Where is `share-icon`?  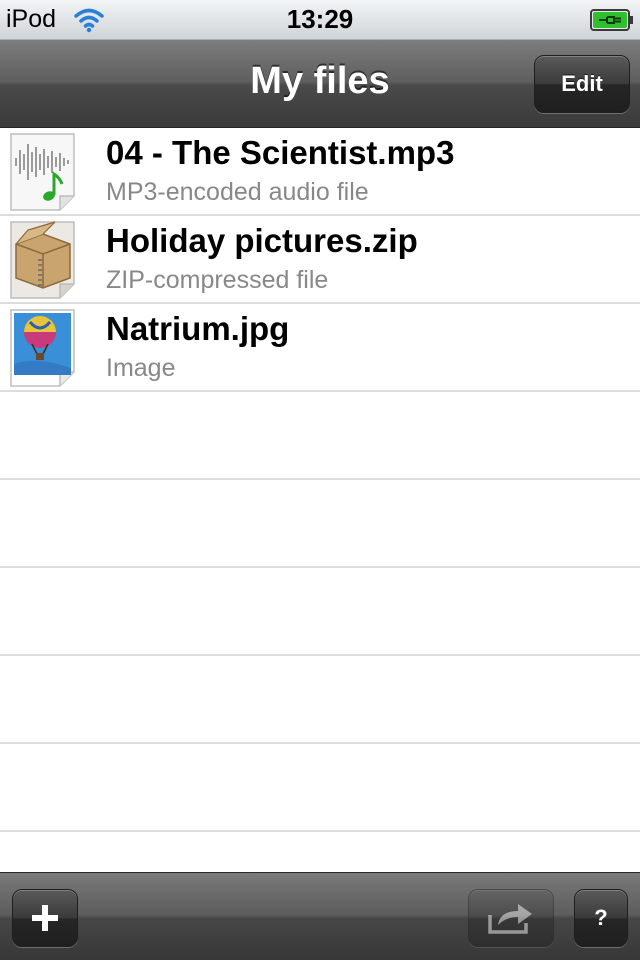
share-icon is located at coordinates (510, 919).